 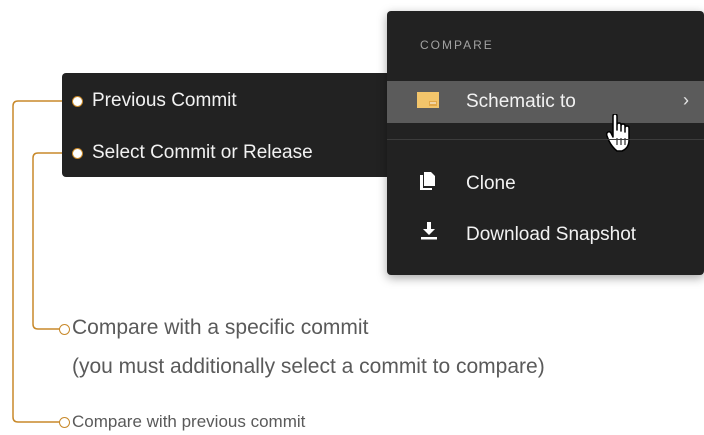 What do you see at coordinates (428, 184) in the screenshot?
I see `clone-icon` at bounding box center [428, 184].